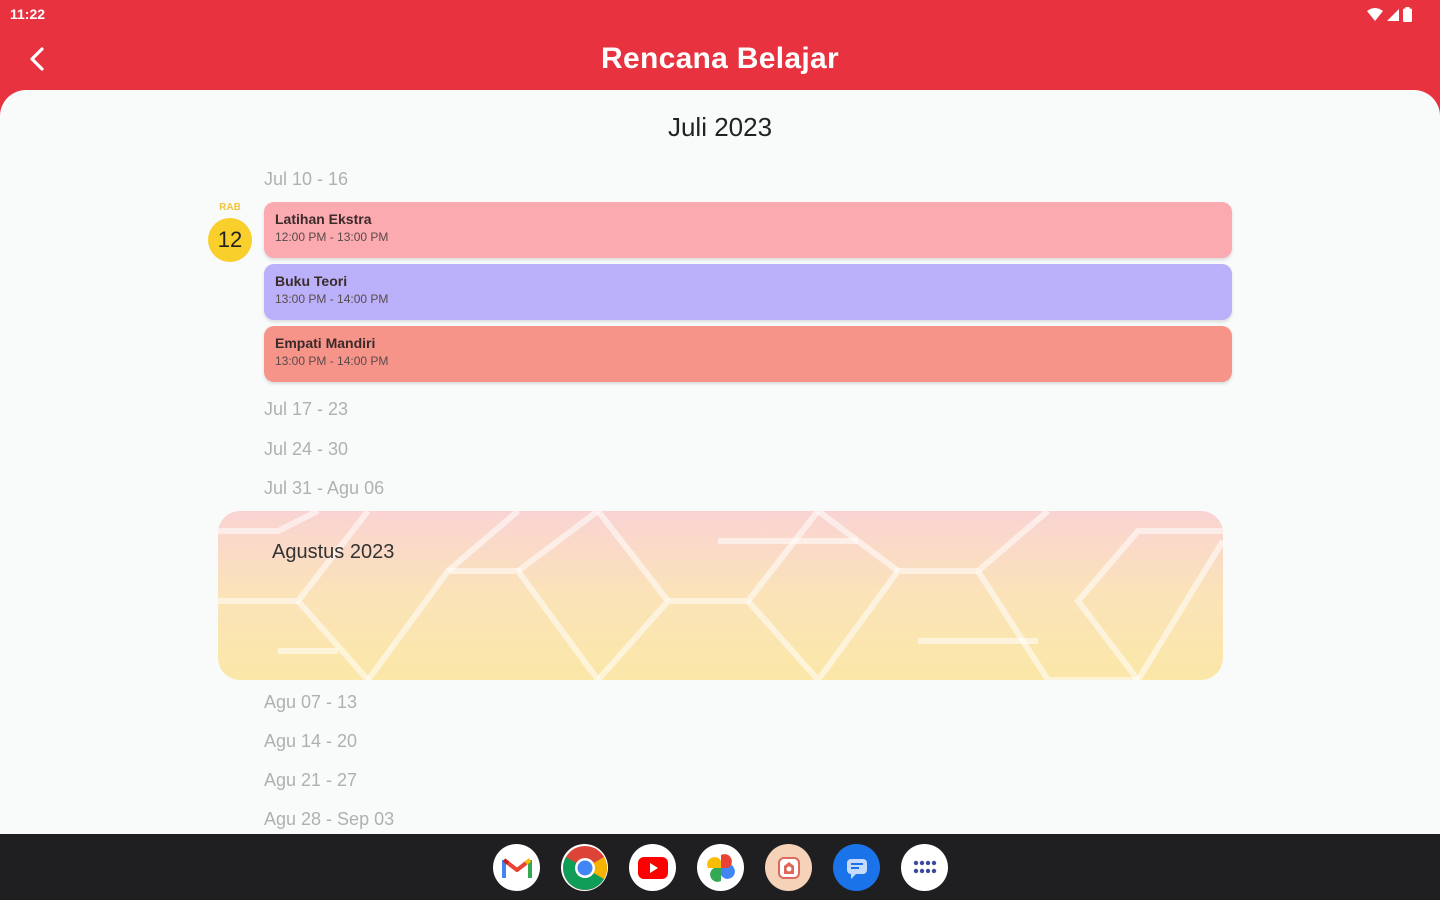 The image size is (1440, 900). Describe the element at coordinates (324, 488) in the screenshot. I see `week-label: Jul 31 - Agu 06` at that location.